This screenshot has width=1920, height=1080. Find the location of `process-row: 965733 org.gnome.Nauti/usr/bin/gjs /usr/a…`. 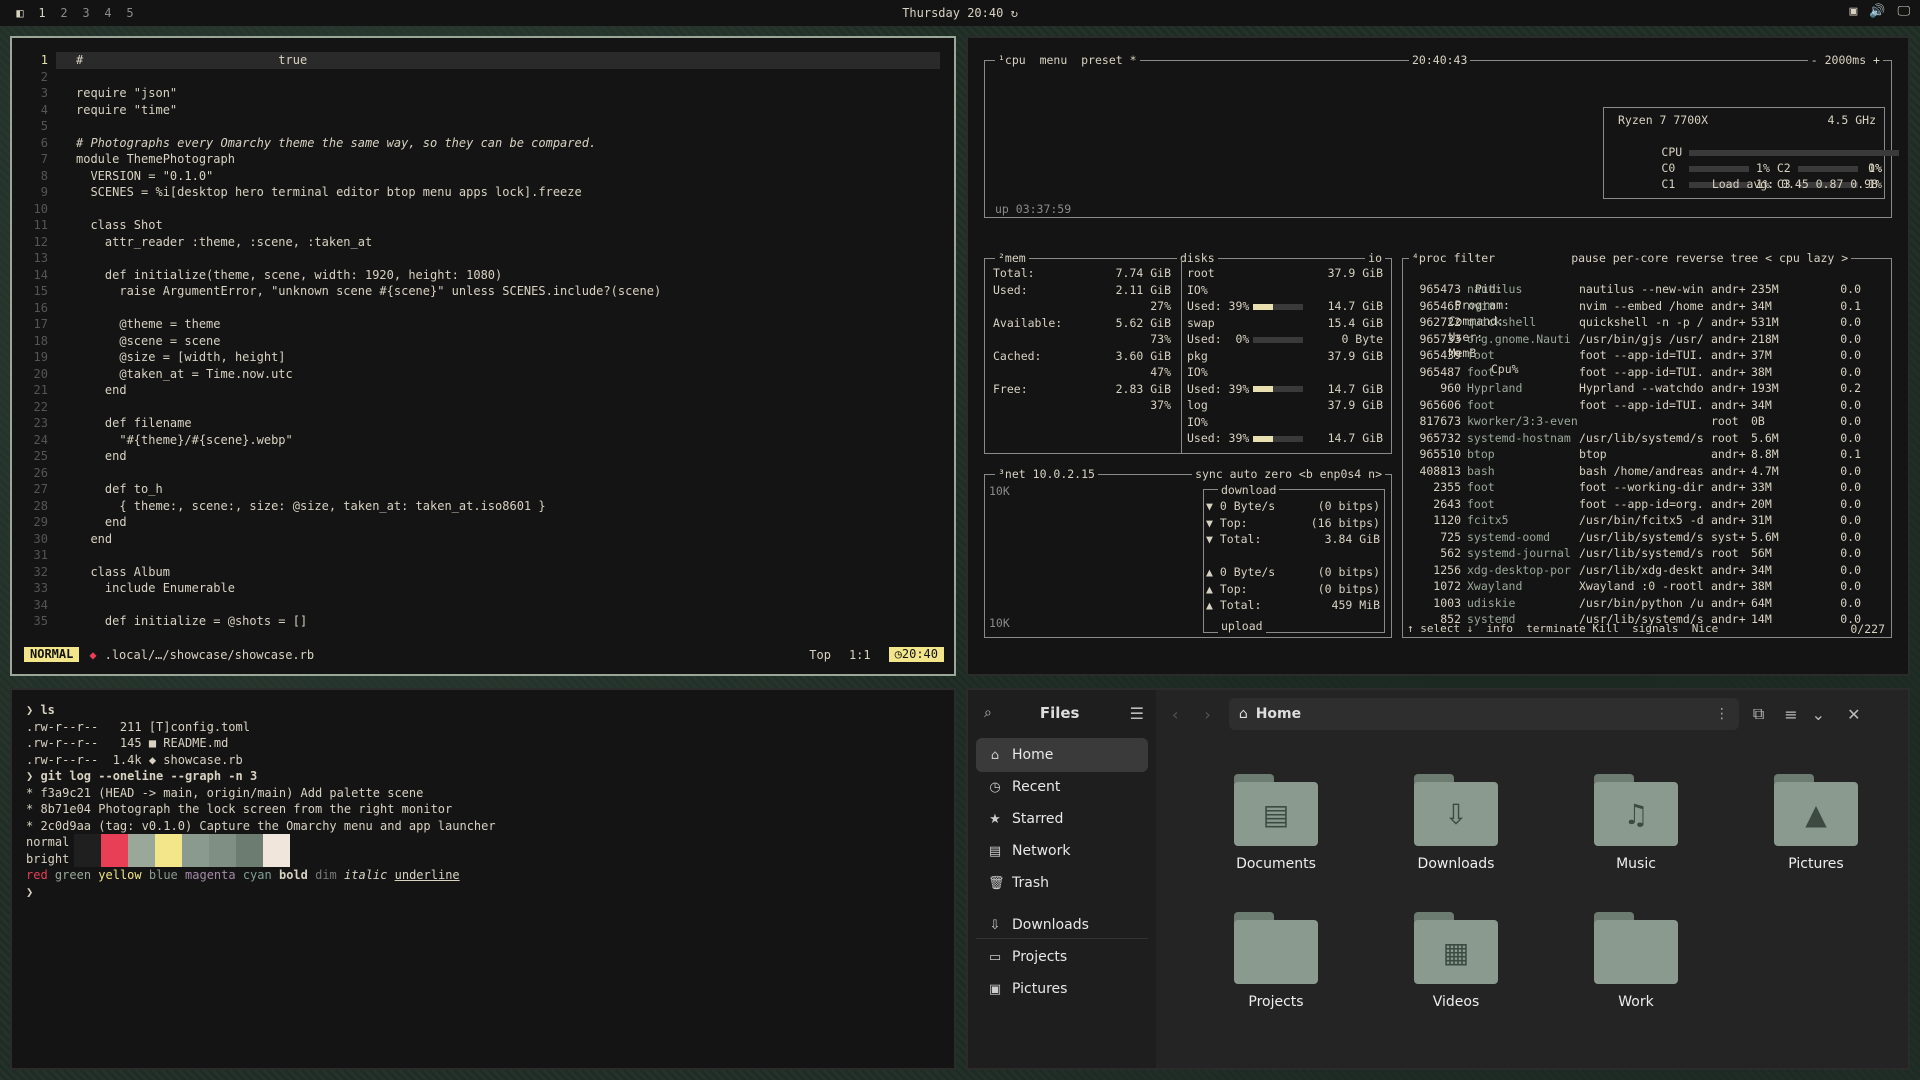

process-row: 965733 org.gnome.Nauti/usr/bin/gjs /usr/a… is located at coordinates (1648, 339).